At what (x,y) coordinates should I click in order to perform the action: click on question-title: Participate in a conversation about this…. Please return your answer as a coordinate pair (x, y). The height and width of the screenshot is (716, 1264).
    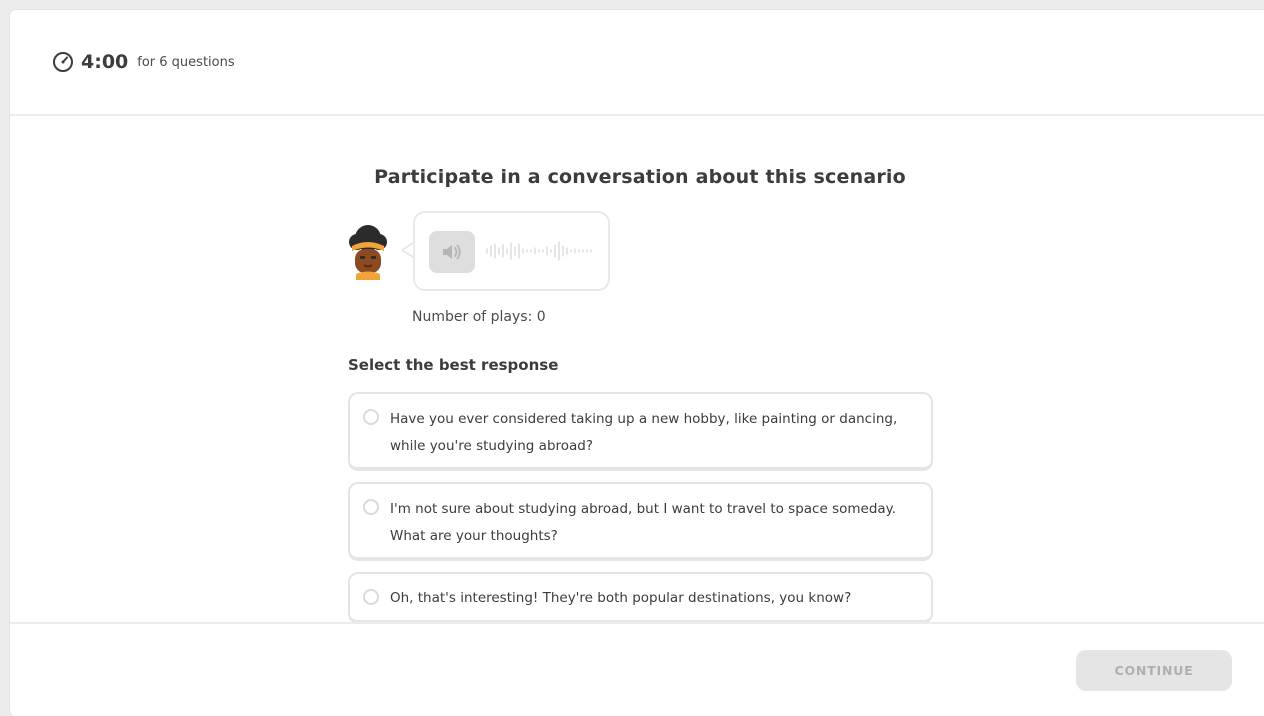
    Looking at the image, I should click on (640, 177).